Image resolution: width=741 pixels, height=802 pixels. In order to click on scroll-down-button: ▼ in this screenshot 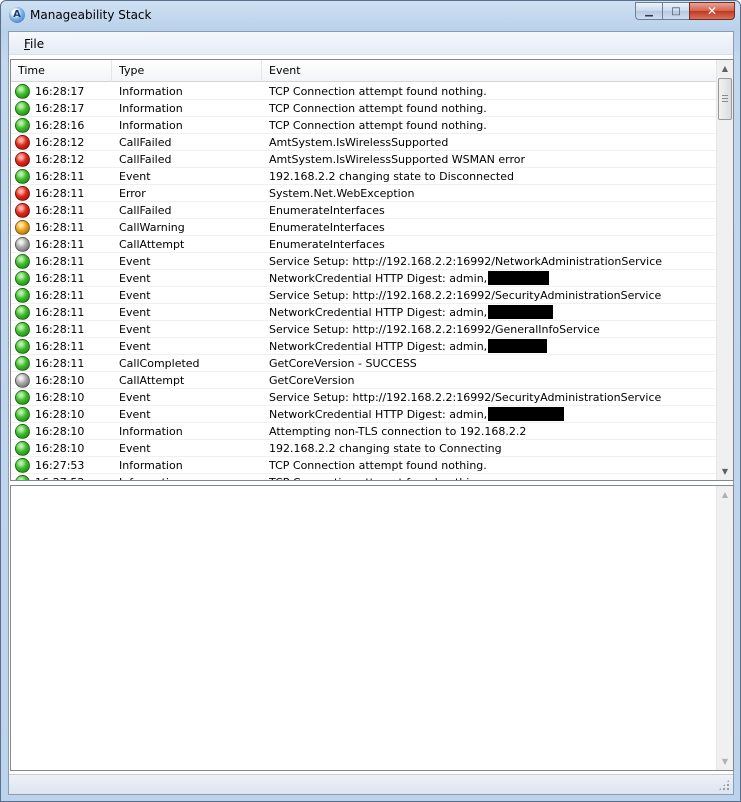, I will do `click(725, 471)`.